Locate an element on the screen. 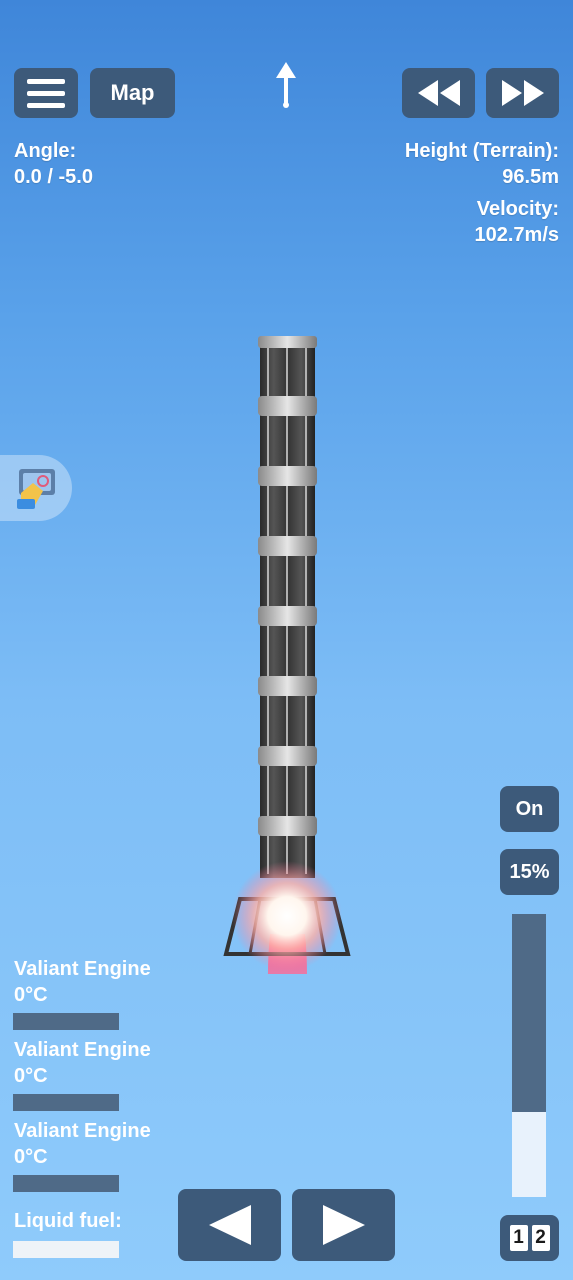  left-arrow-icon is located at coordinates (229, 1225).